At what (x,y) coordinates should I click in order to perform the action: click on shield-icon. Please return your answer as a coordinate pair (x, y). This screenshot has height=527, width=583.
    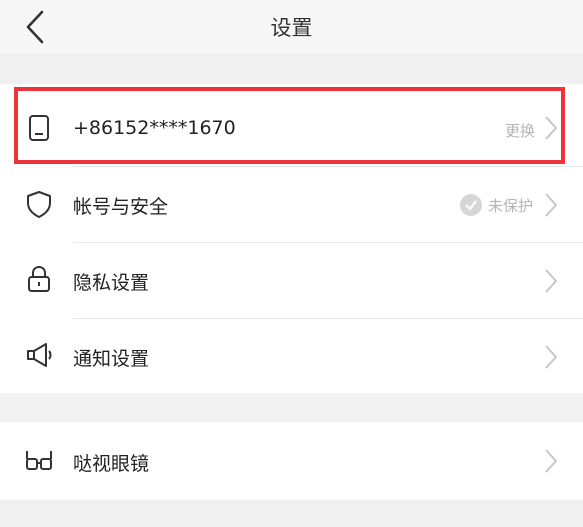
    Looking at the image, I should click on (39, 204).